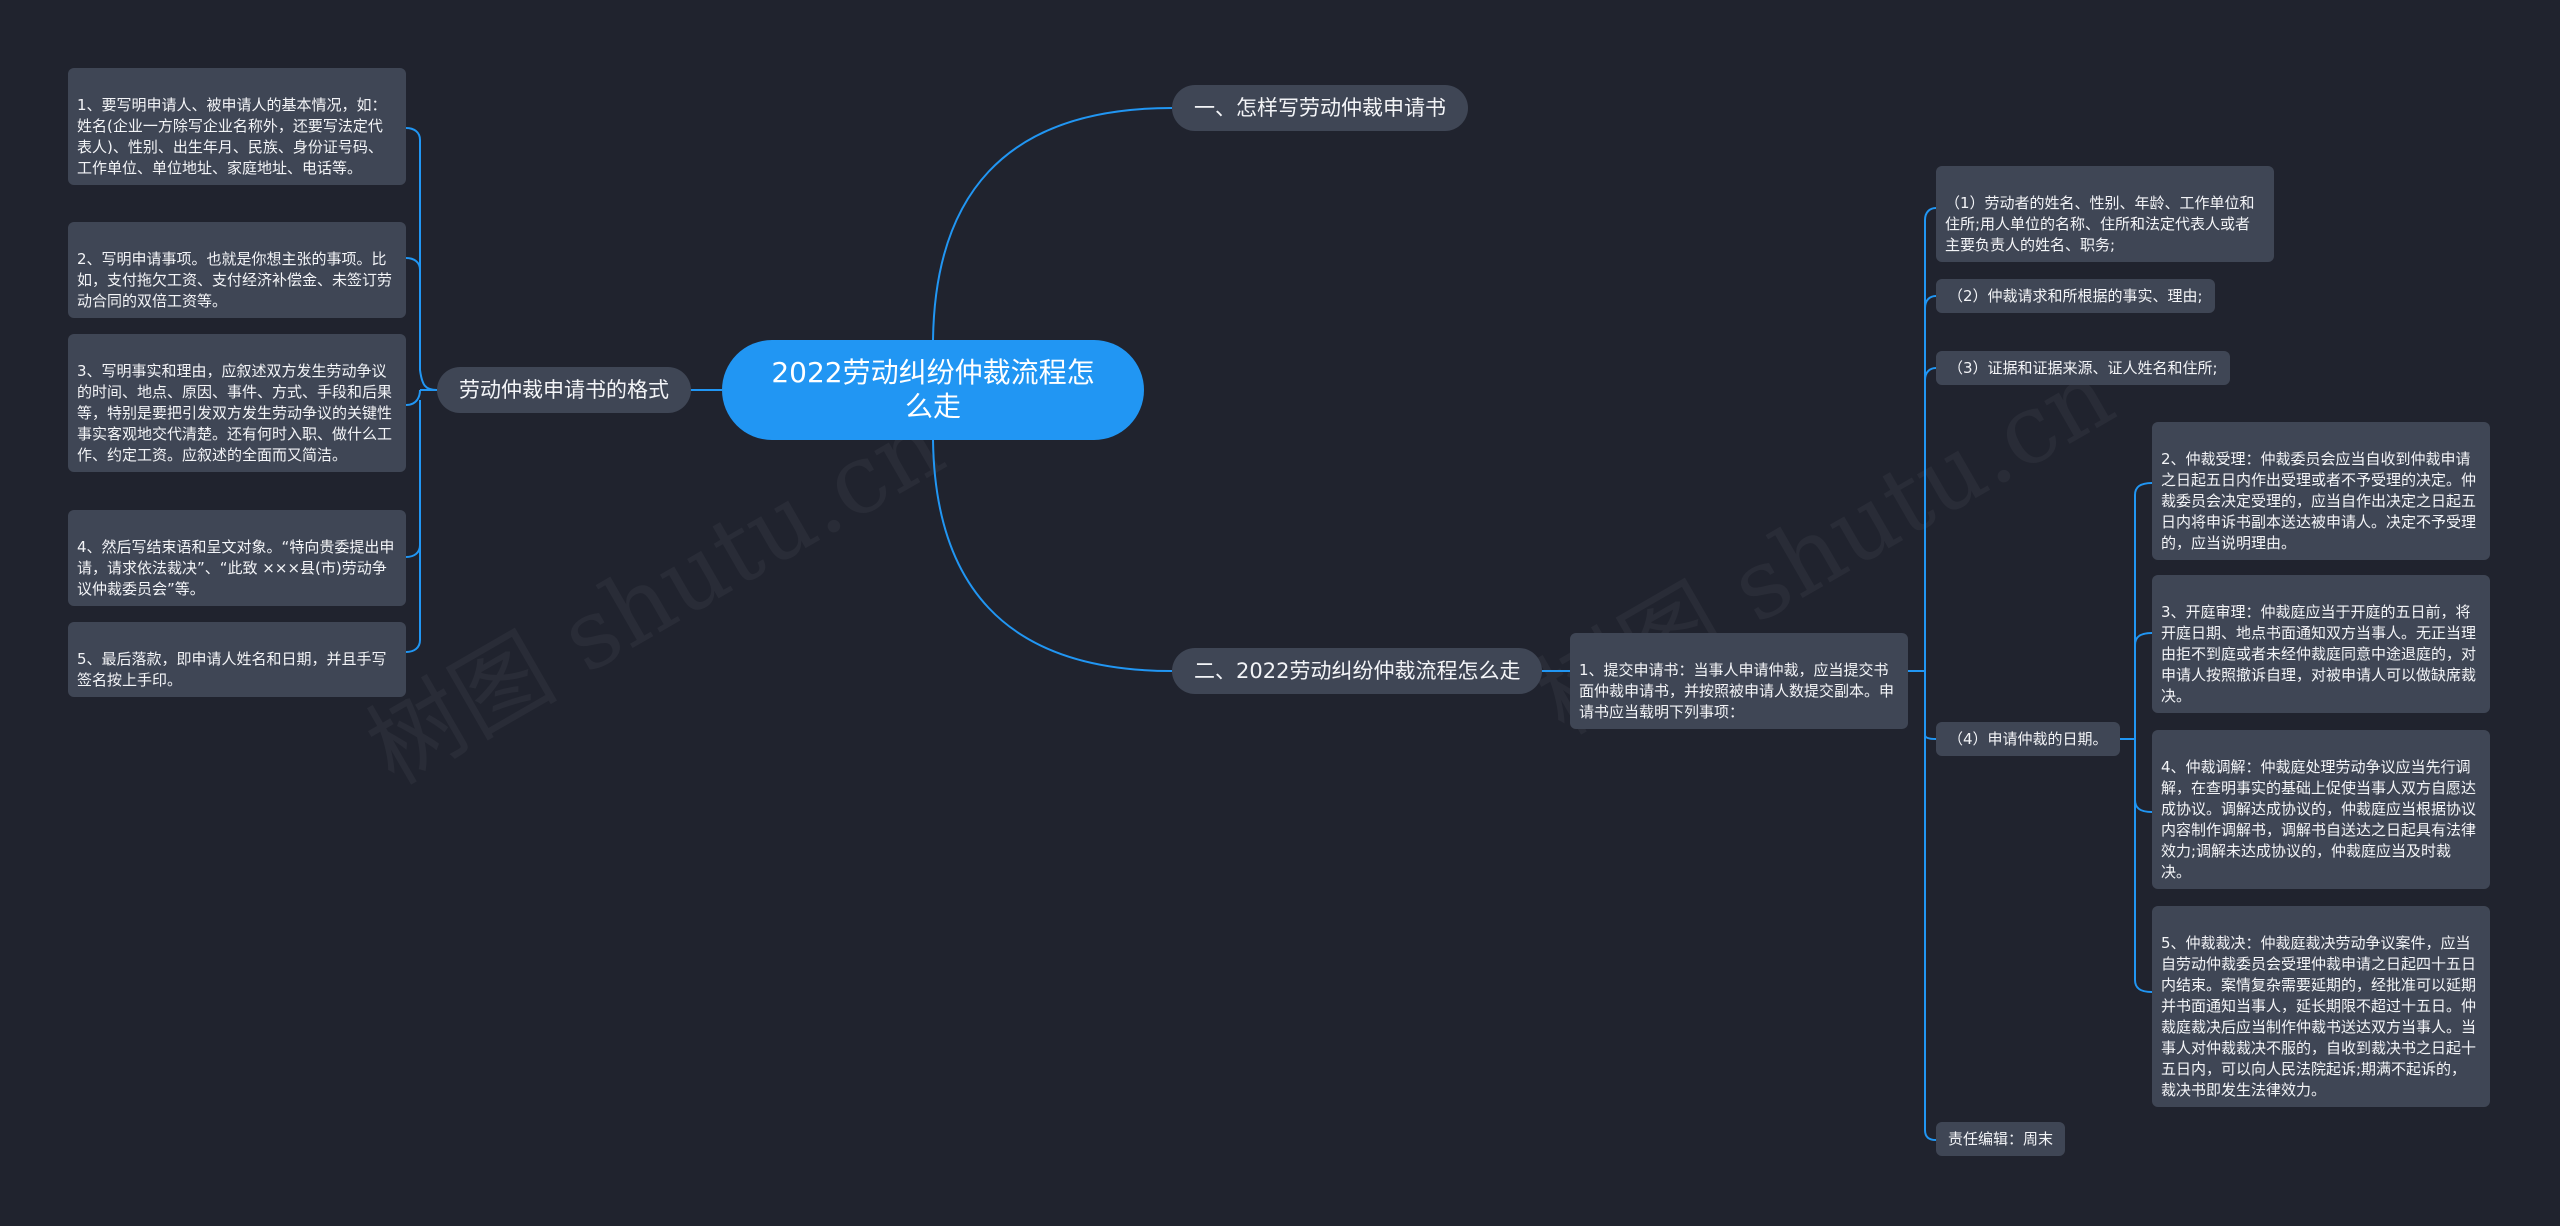 The width and height of the screenshot is (2560, 1226). Describe the element at coordinates (232, 669) in the screenshot. I see `format-item-text: 5、最后落款，即申请人姓名和日期，并且手写签名按上手印。` at that location.